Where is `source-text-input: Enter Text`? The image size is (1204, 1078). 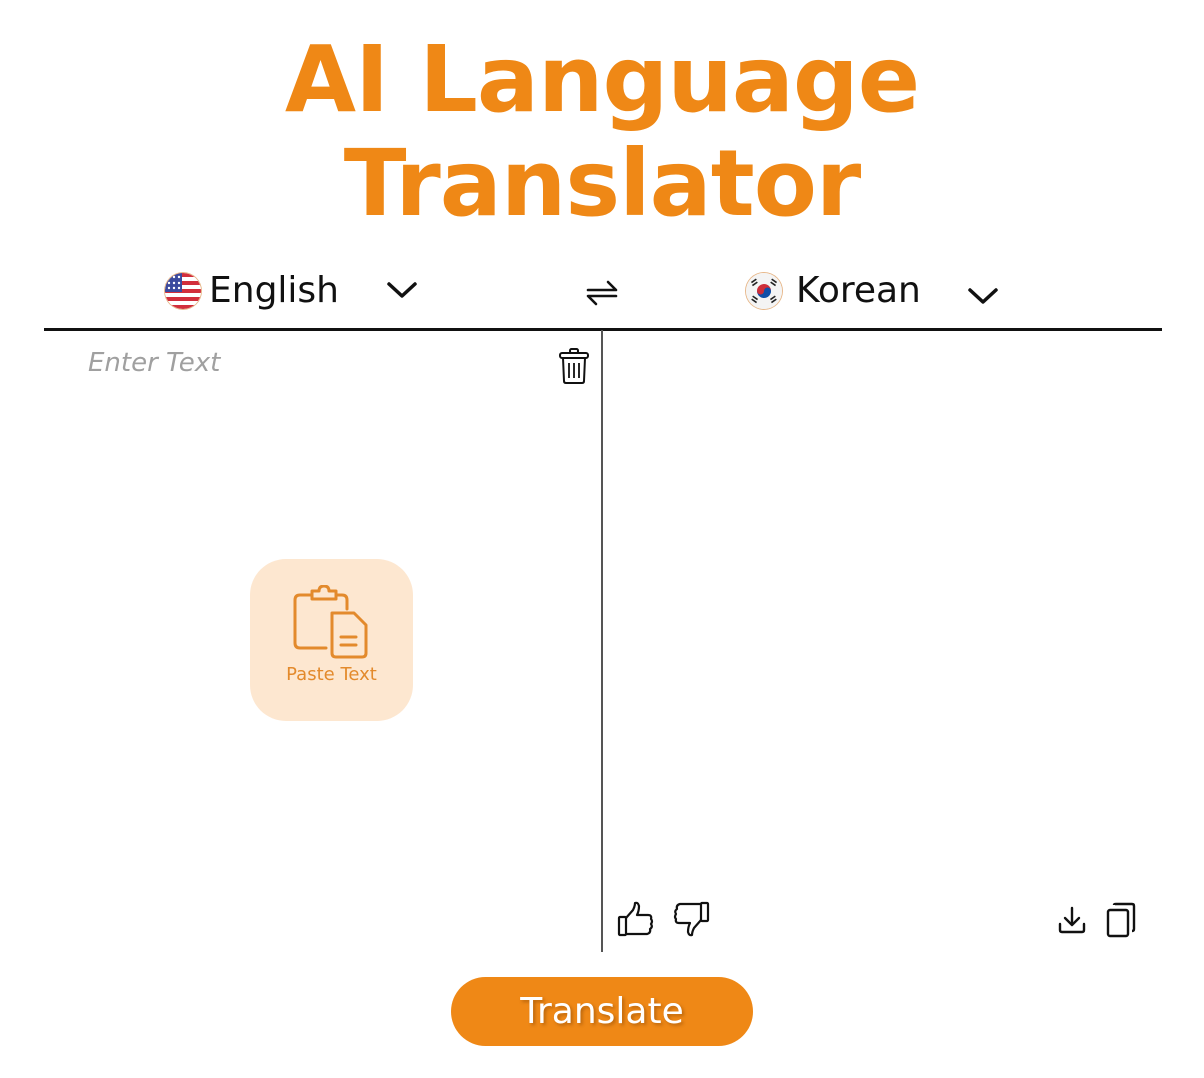 source-text-input: Enter Text is located at coordinates (154, 363).